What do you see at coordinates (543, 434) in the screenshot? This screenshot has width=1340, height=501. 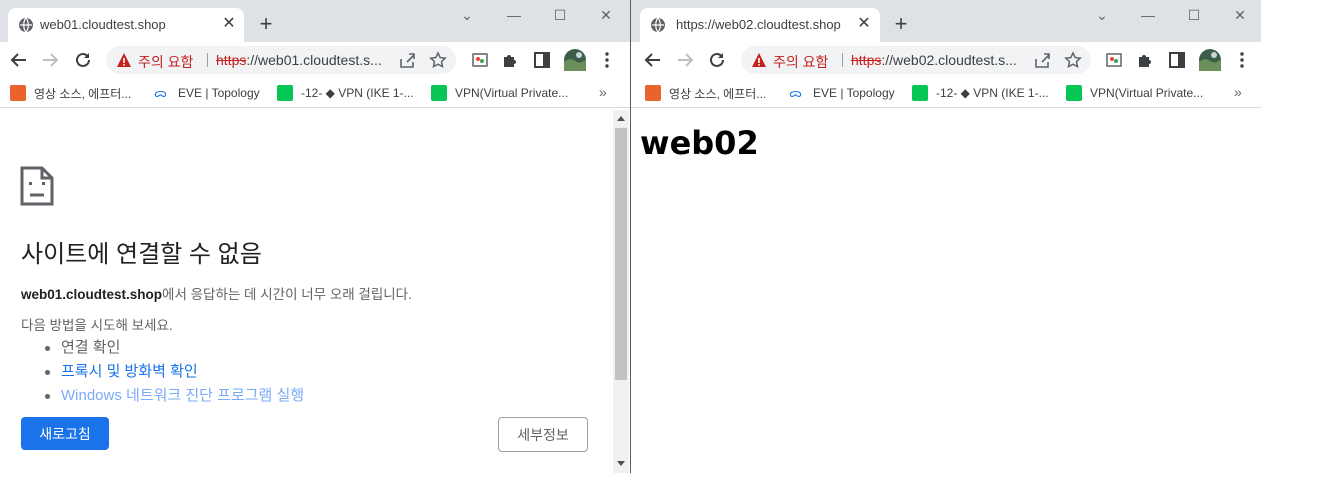 I see `details-button: 세부정보` at bounding box center [543, 434].